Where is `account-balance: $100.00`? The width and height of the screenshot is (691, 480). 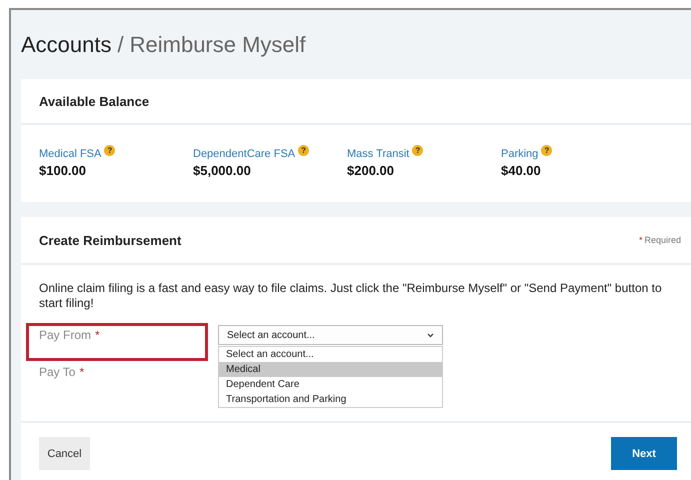
account-balance: $100.00 is located at coordinates (63, 170).